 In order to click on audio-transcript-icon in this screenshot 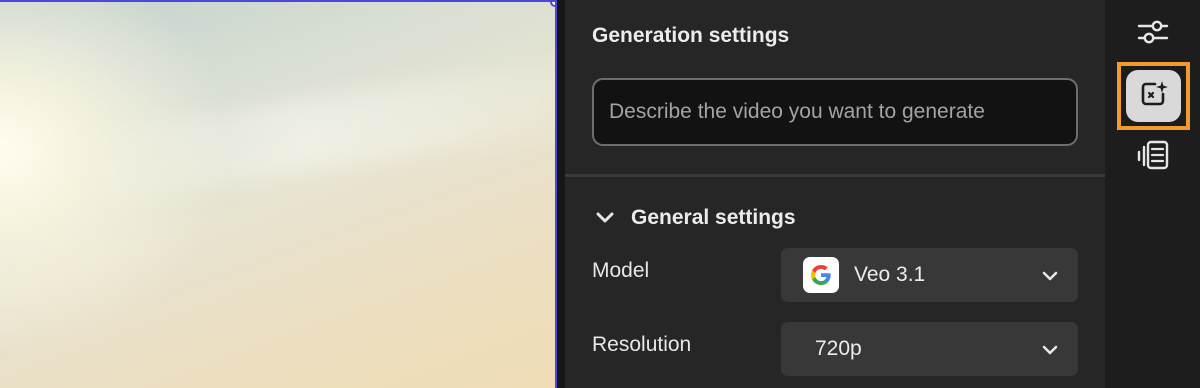, I will do `click(1153, 157)`.